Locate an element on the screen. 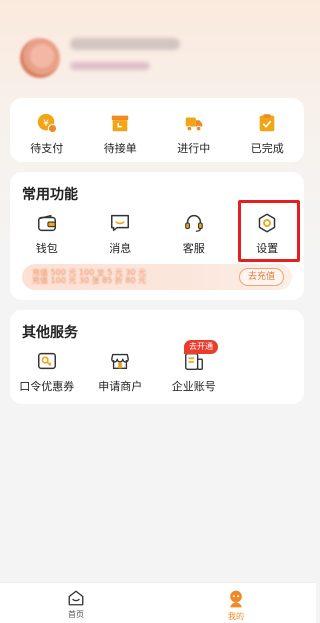  order-completed-label: 已完成 is located at coordinates (267, 148).